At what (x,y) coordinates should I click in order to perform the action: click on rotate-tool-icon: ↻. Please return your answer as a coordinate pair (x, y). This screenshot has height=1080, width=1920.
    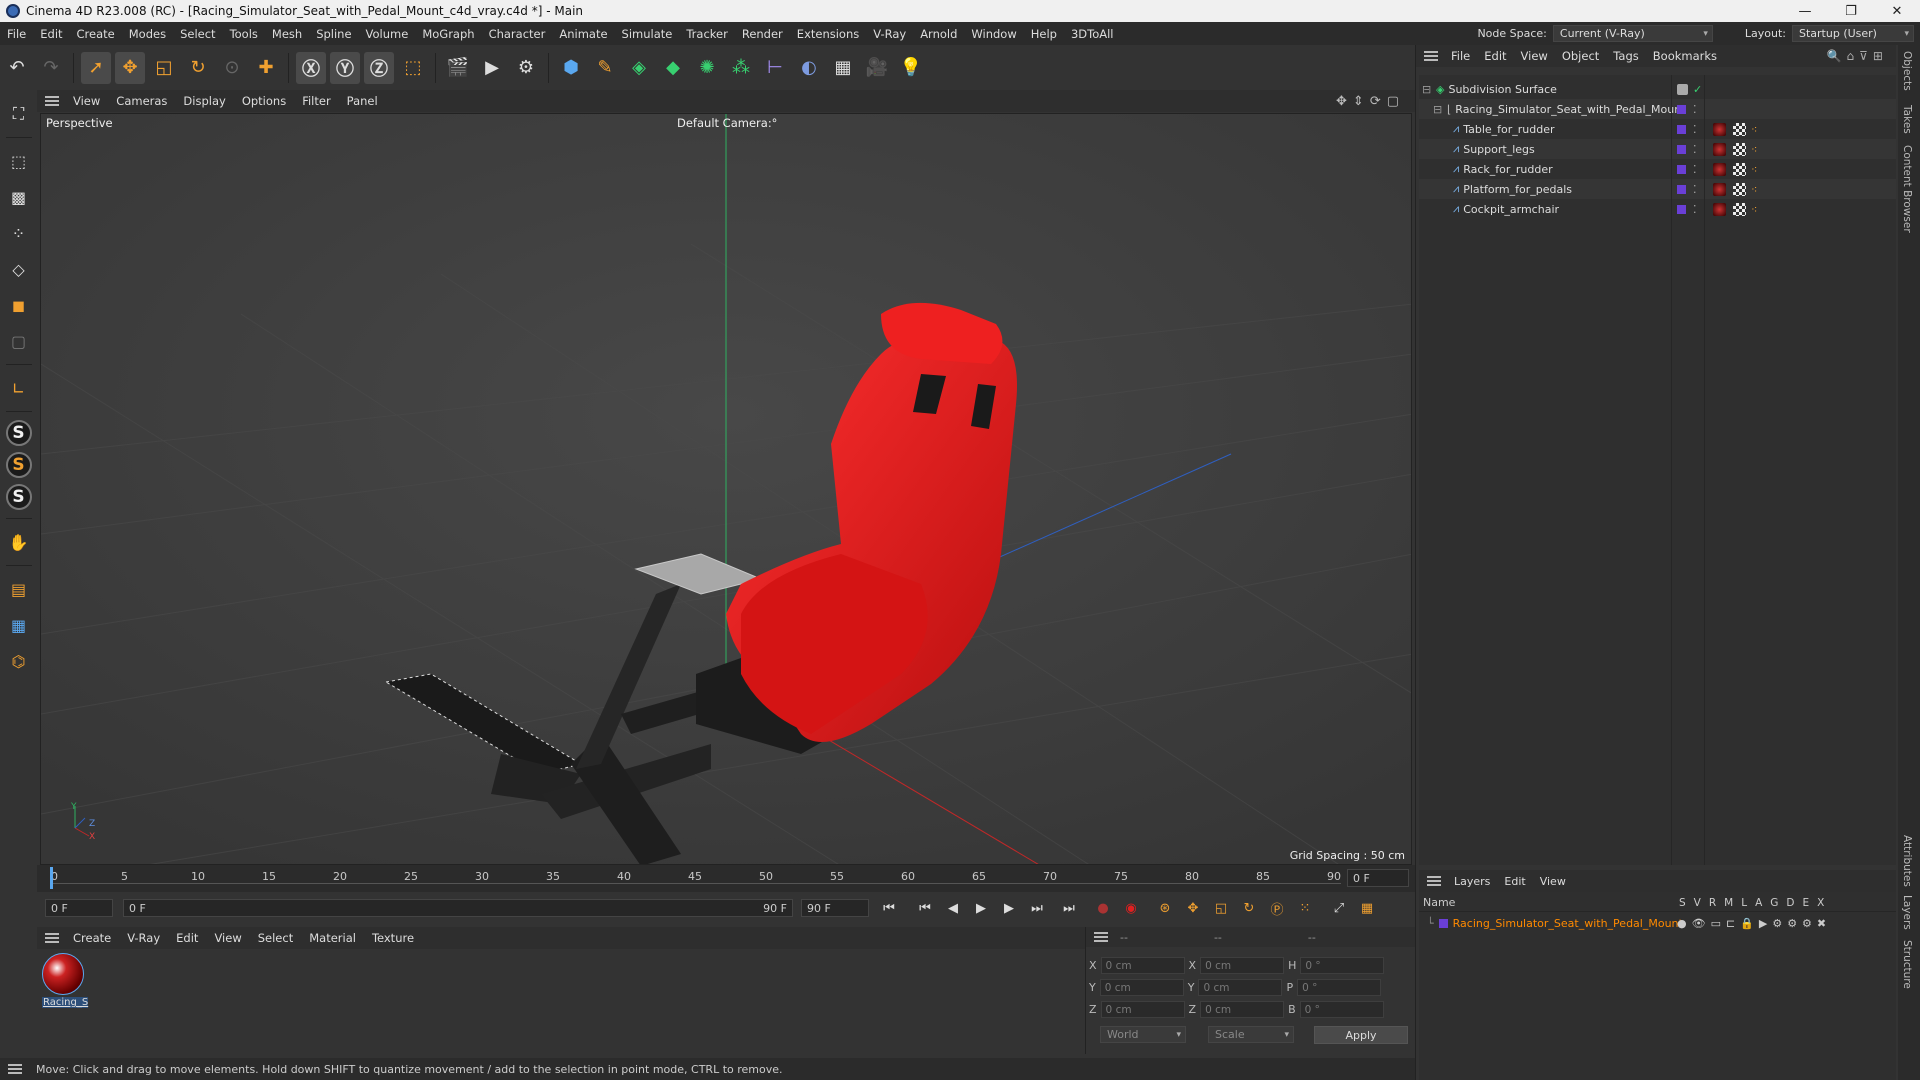
    Looking at the image, I should click on (198, 68).